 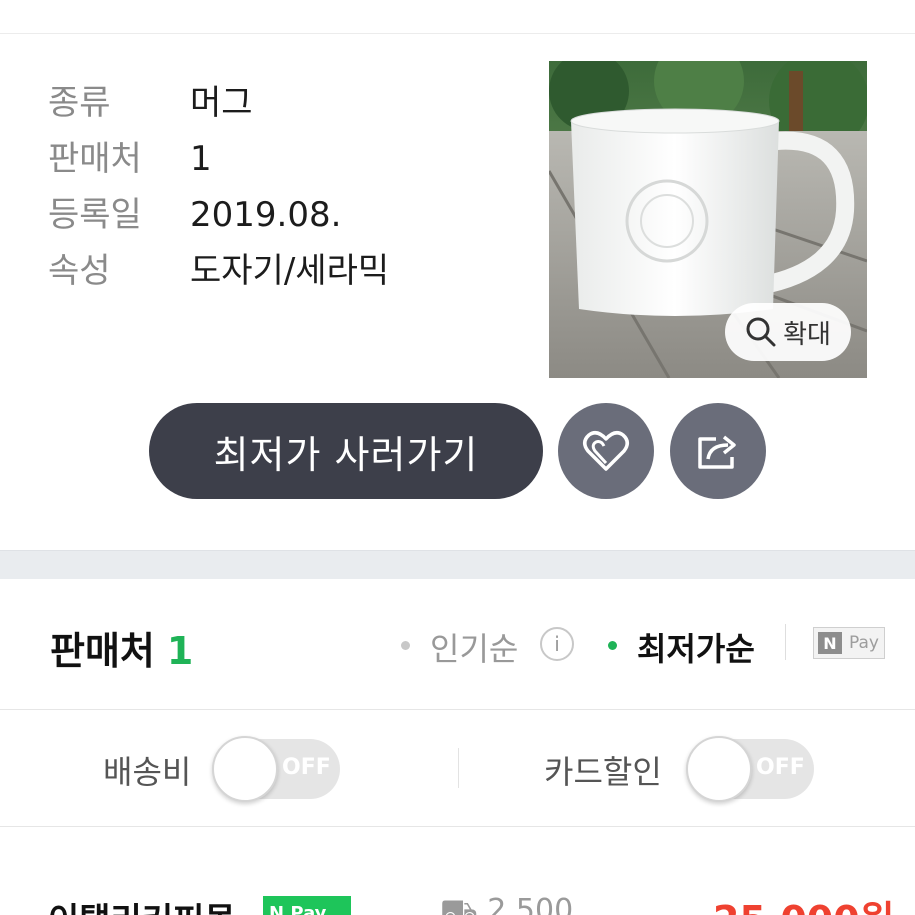 I want to click on shop-name: 이탤리커피몰, so click(x=142, y=904).